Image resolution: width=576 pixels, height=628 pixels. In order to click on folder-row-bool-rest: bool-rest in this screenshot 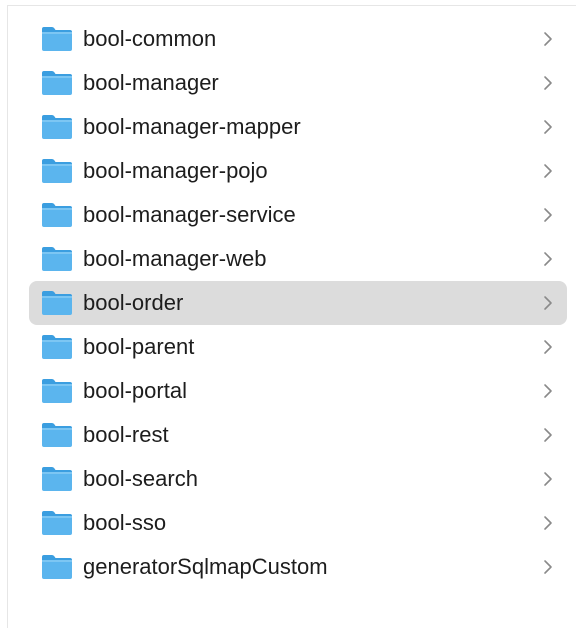, I will do `click(292, 435)`.